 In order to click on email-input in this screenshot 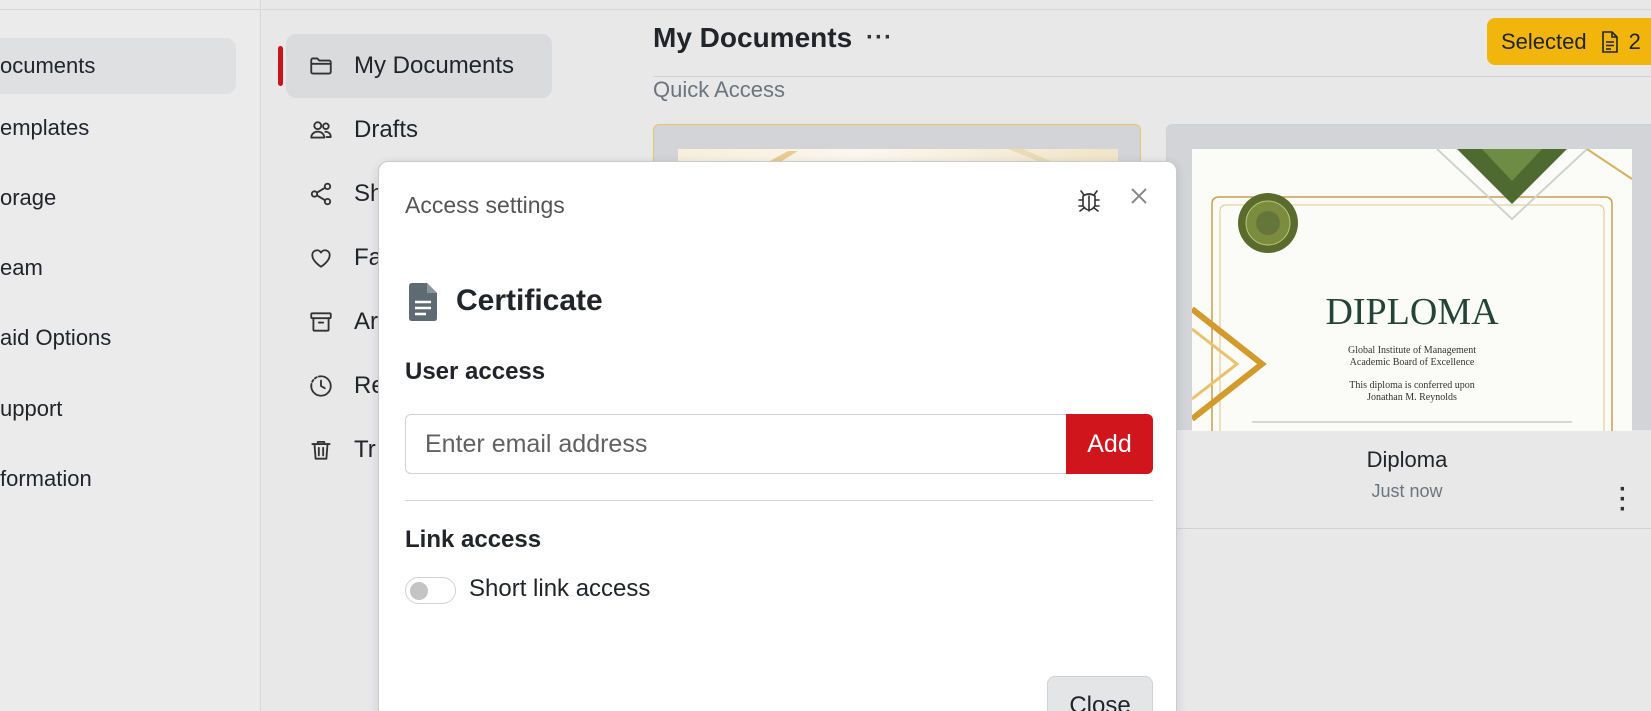, I will do `click(736, 444)`.